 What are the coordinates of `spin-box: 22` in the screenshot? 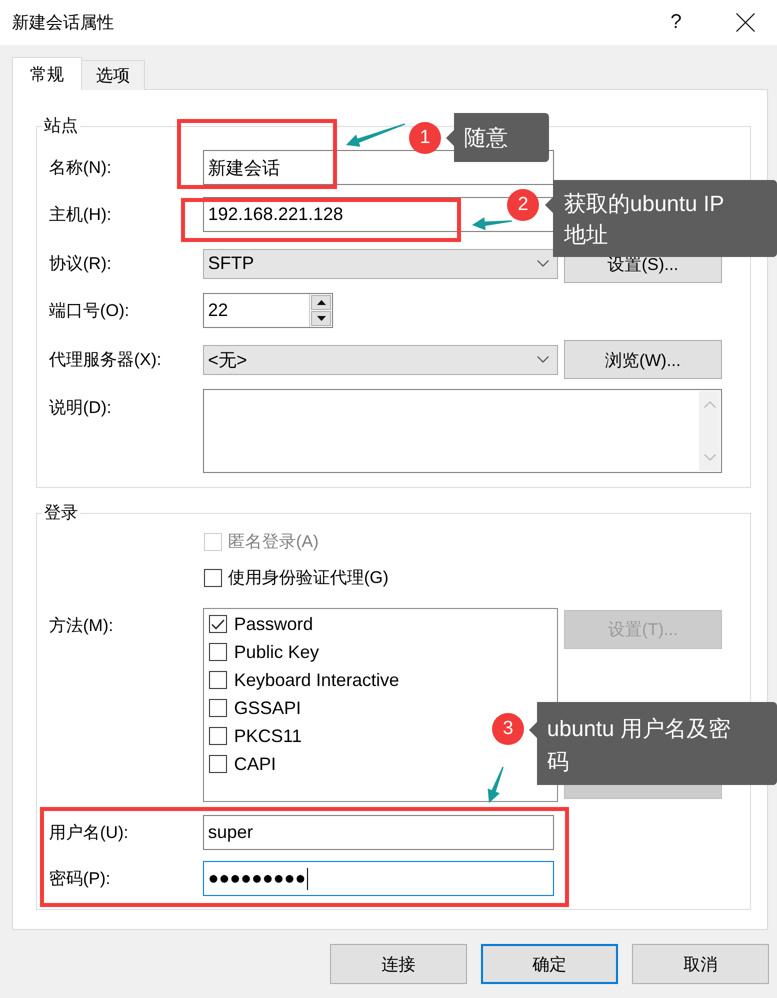 It's located at (268, 310).